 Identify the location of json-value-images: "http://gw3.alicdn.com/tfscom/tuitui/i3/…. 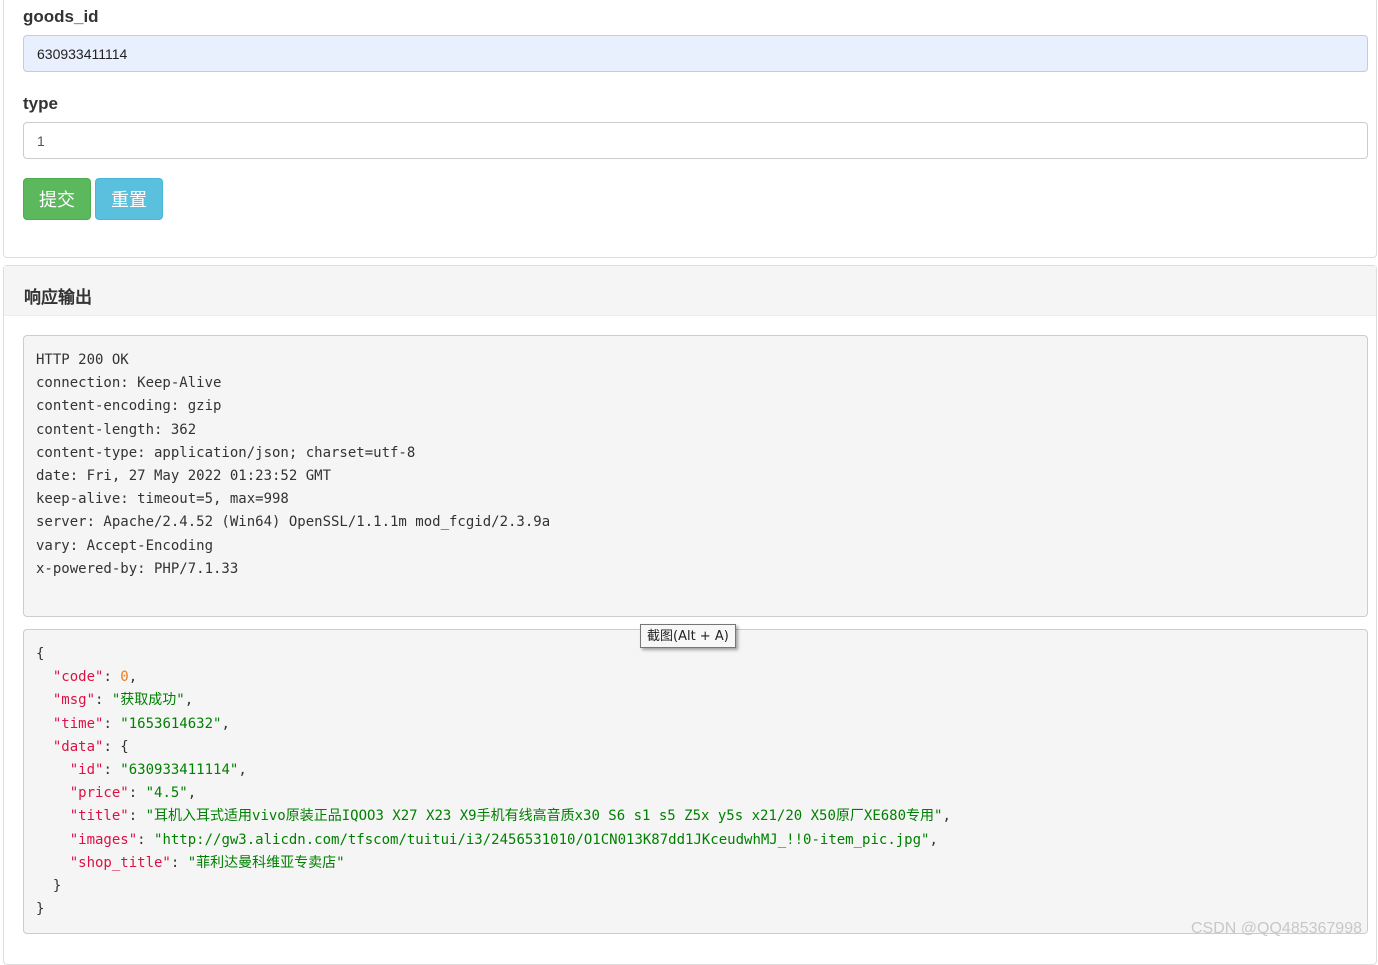
(542, 839).